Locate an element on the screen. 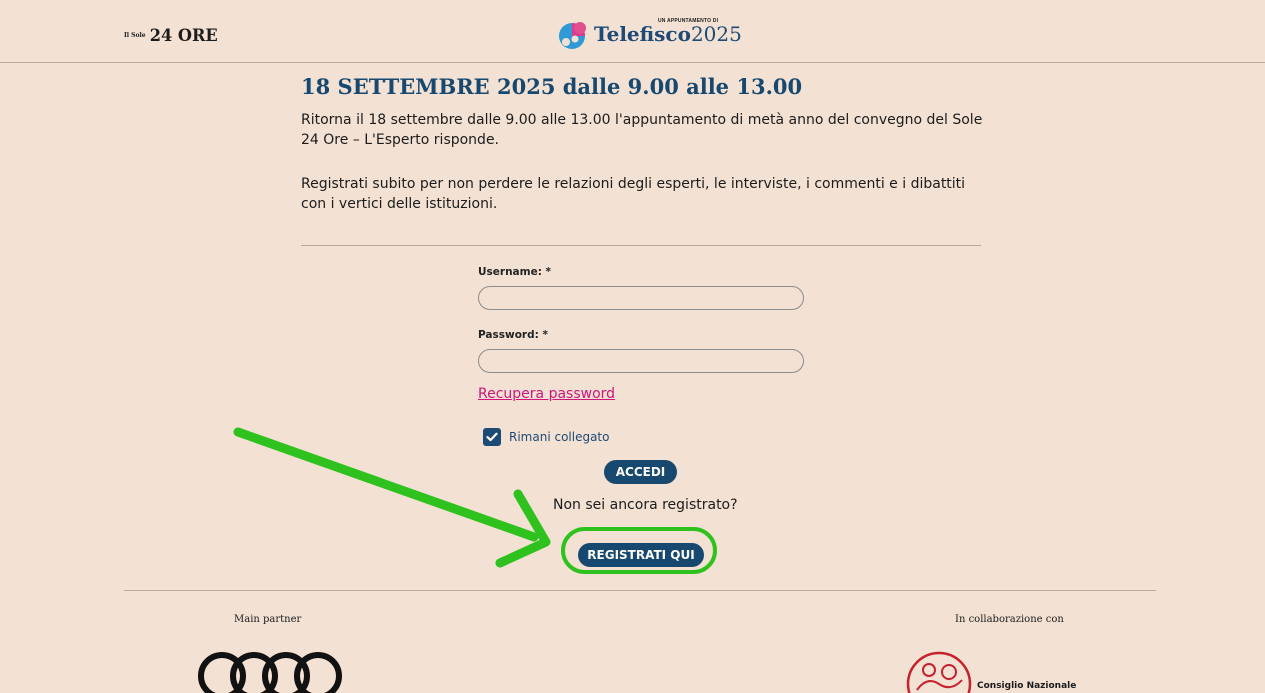 The image size is (1265, 693). audi-rings-icon is located at coordinates (271, 670).